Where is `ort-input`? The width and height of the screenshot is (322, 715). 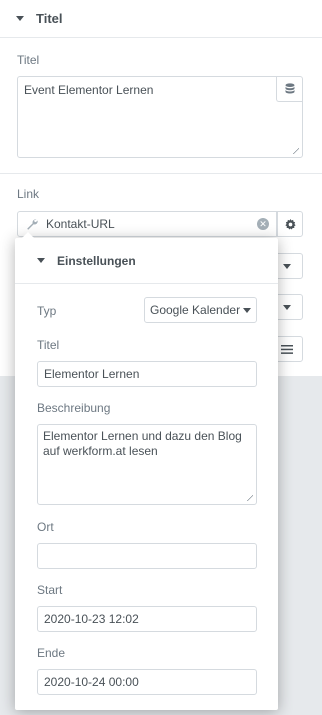 ort-input is located at coordinates (147, 556).